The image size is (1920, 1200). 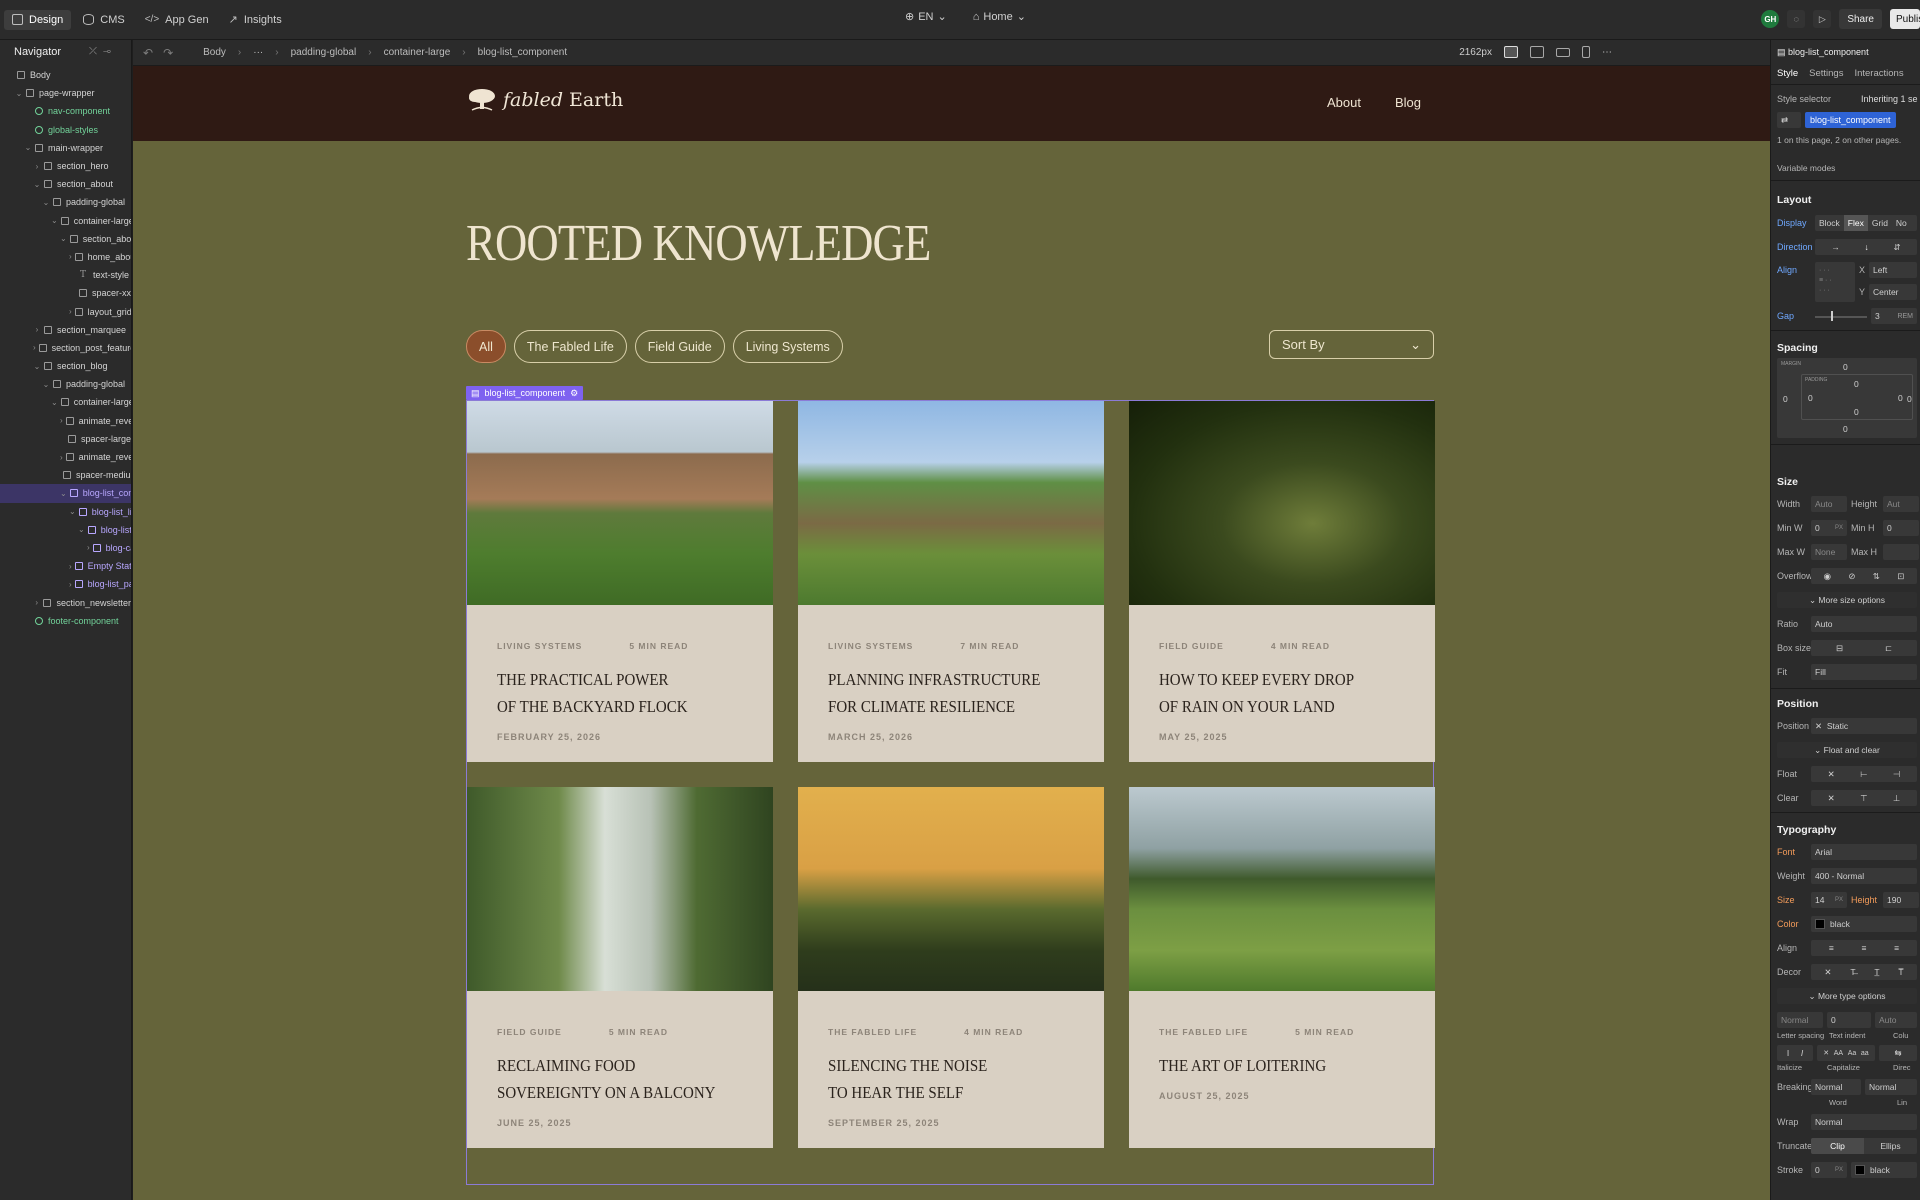 What do you see at coordinates (65, 621) in the screenshot?
I see `nav-node-footer-component: footer-component` at bounding box center [65, 621].